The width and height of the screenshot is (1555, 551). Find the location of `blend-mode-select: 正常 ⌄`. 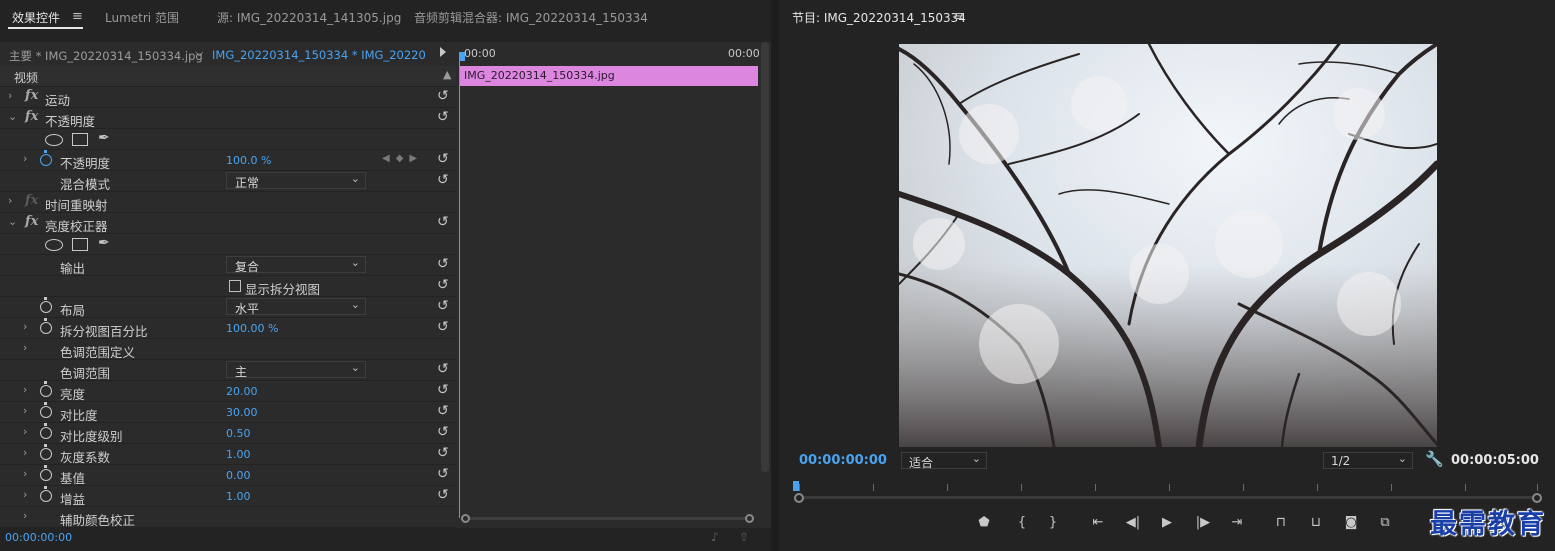

blend-mode-select: 正常 ⌄ is located at coordinates (296, 181).